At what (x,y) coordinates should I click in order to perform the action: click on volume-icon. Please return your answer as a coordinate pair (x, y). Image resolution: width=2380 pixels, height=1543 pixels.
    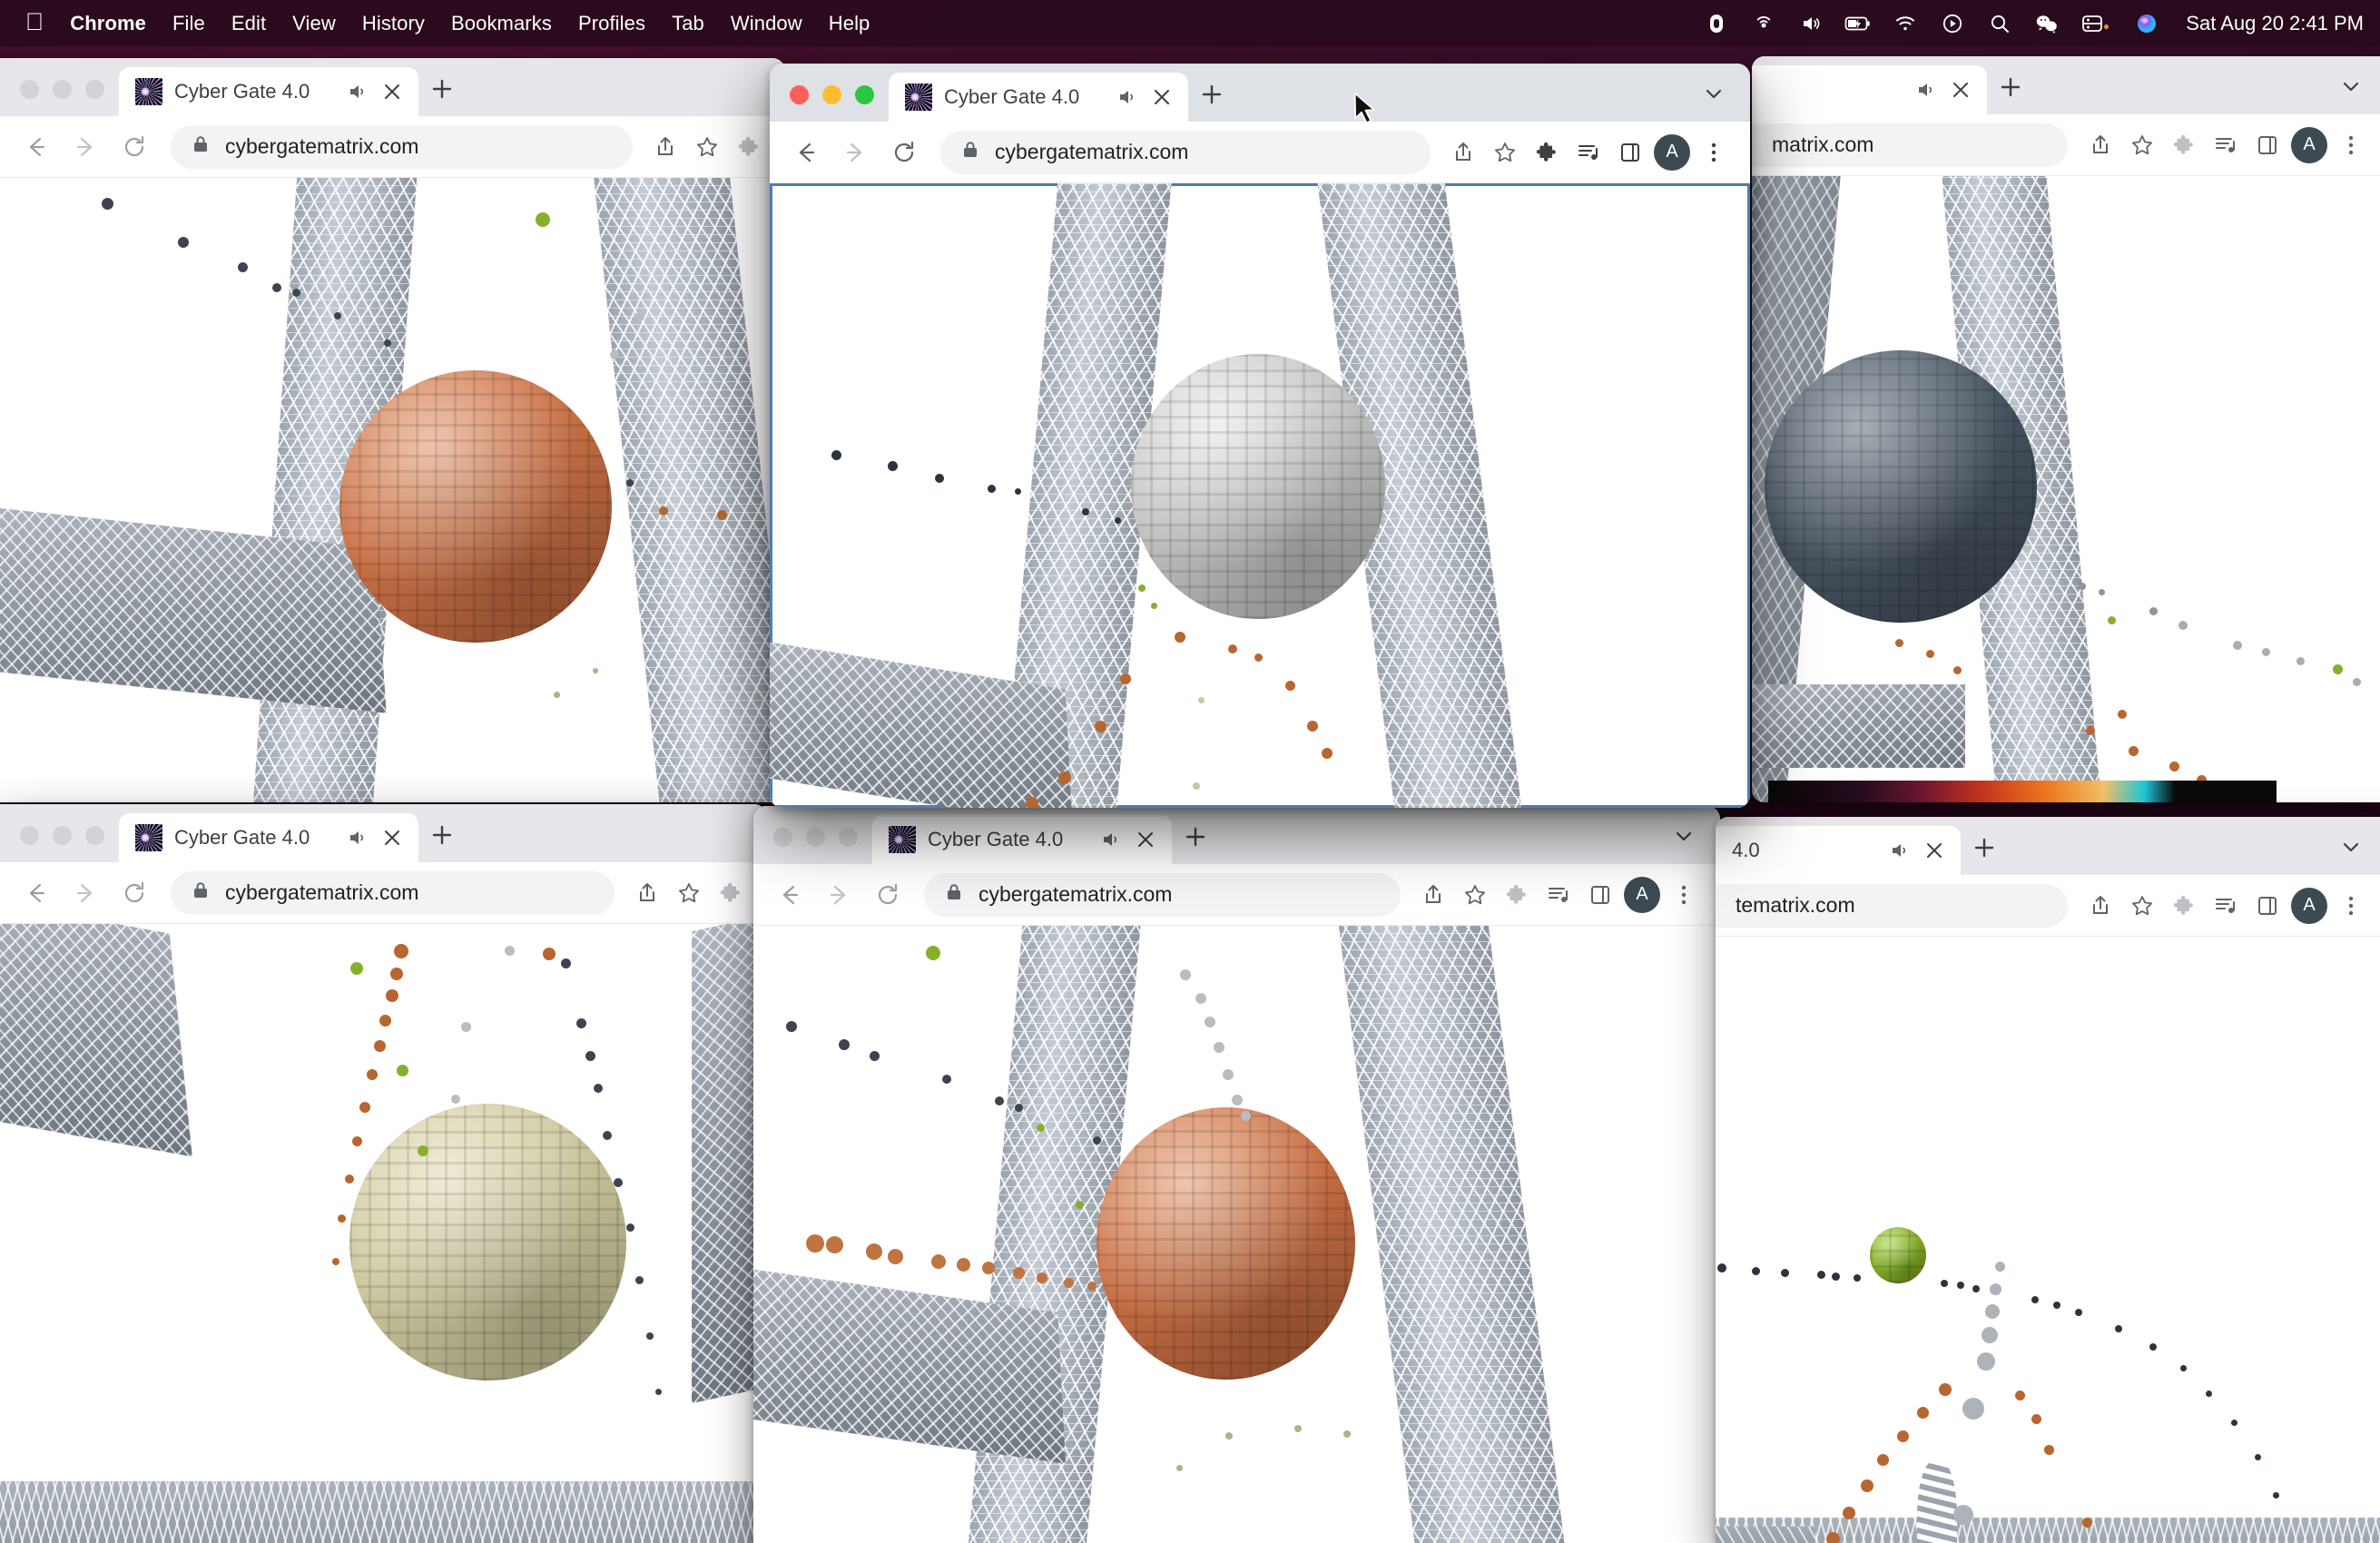
    Looking at the image, I should click on (1811, 24).